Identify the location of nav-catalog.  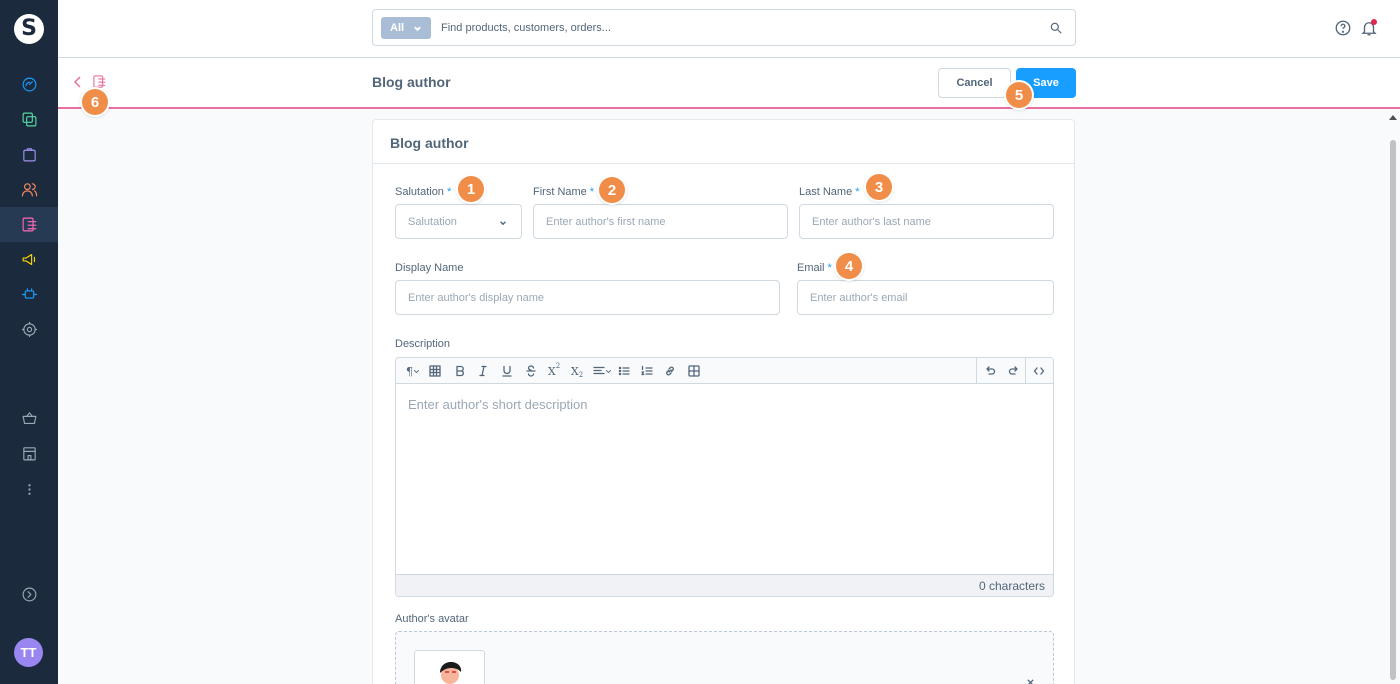
(29, 119).